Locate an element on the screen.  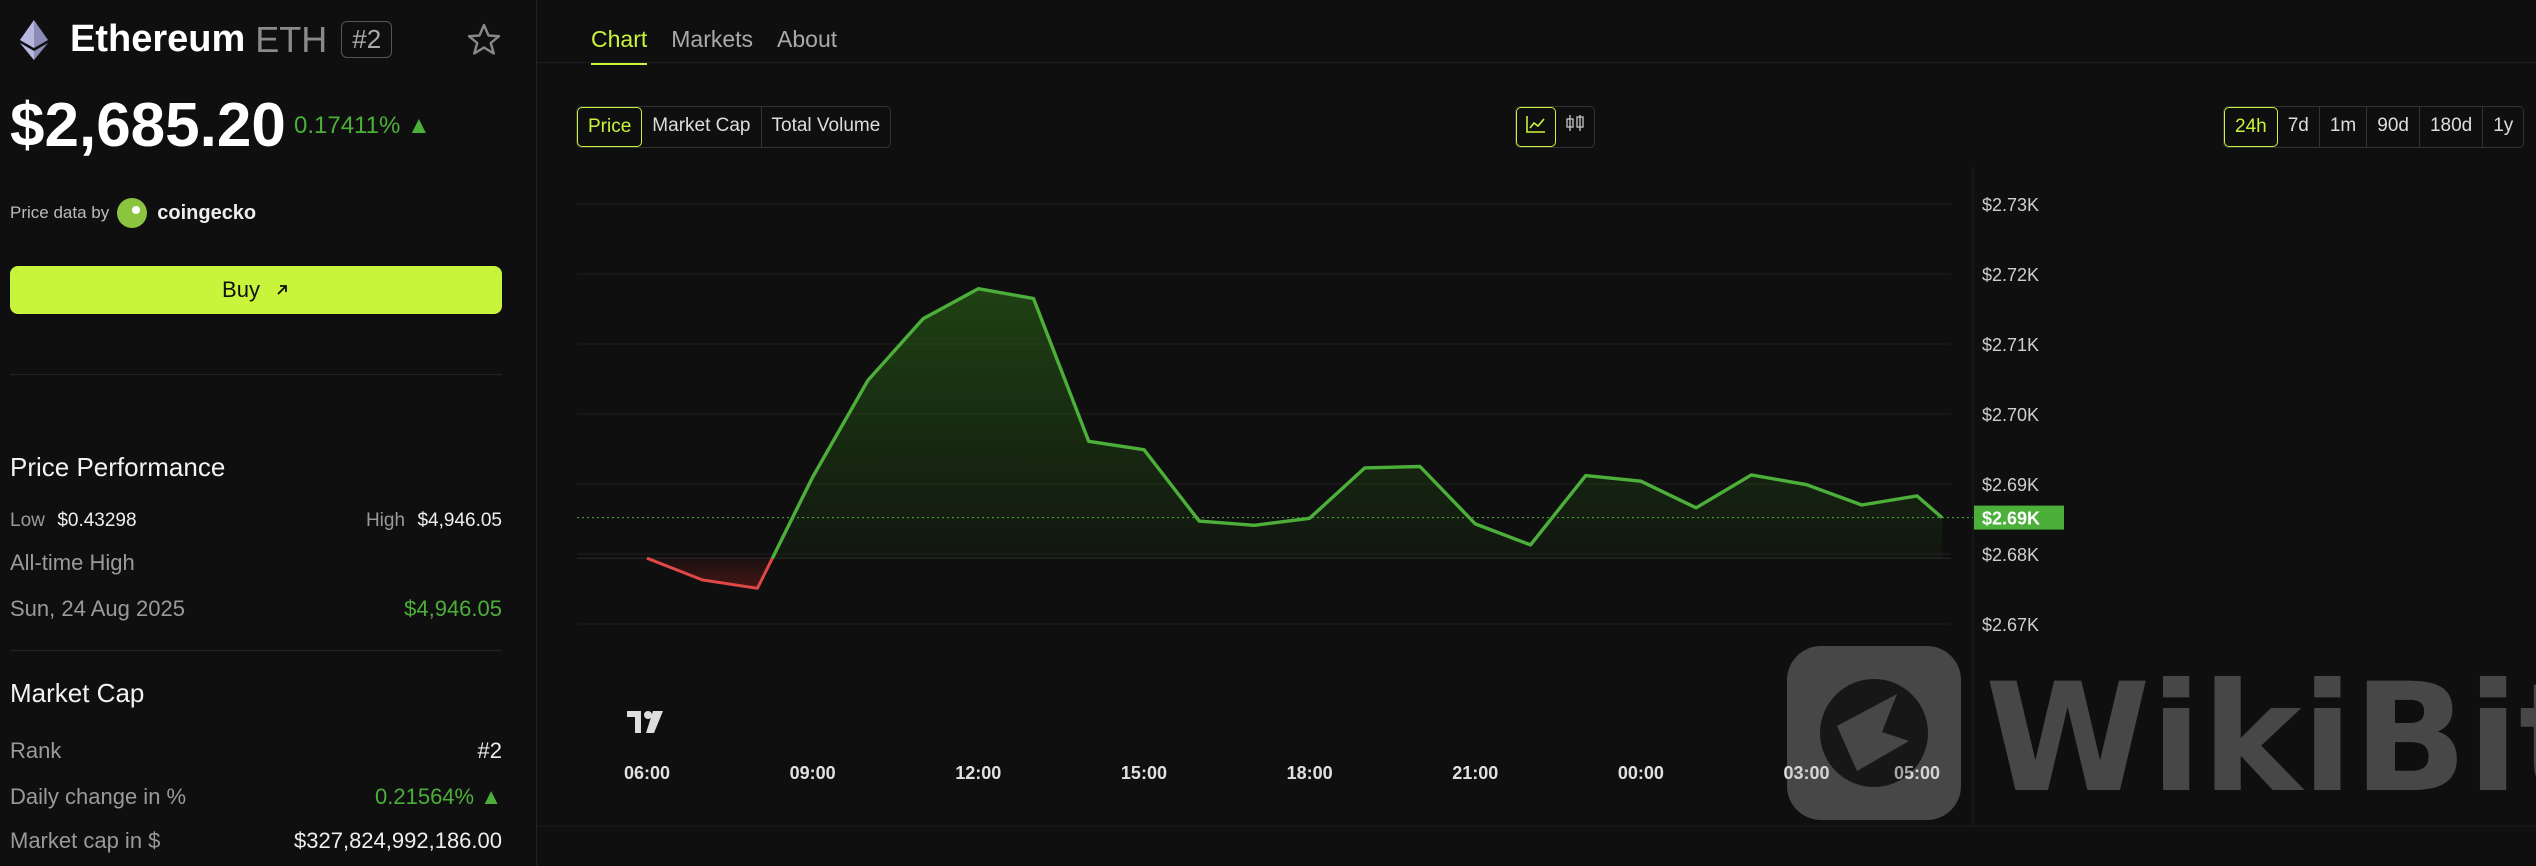
y-tick-label: $2.68K is located at coordinates (2010, 555).